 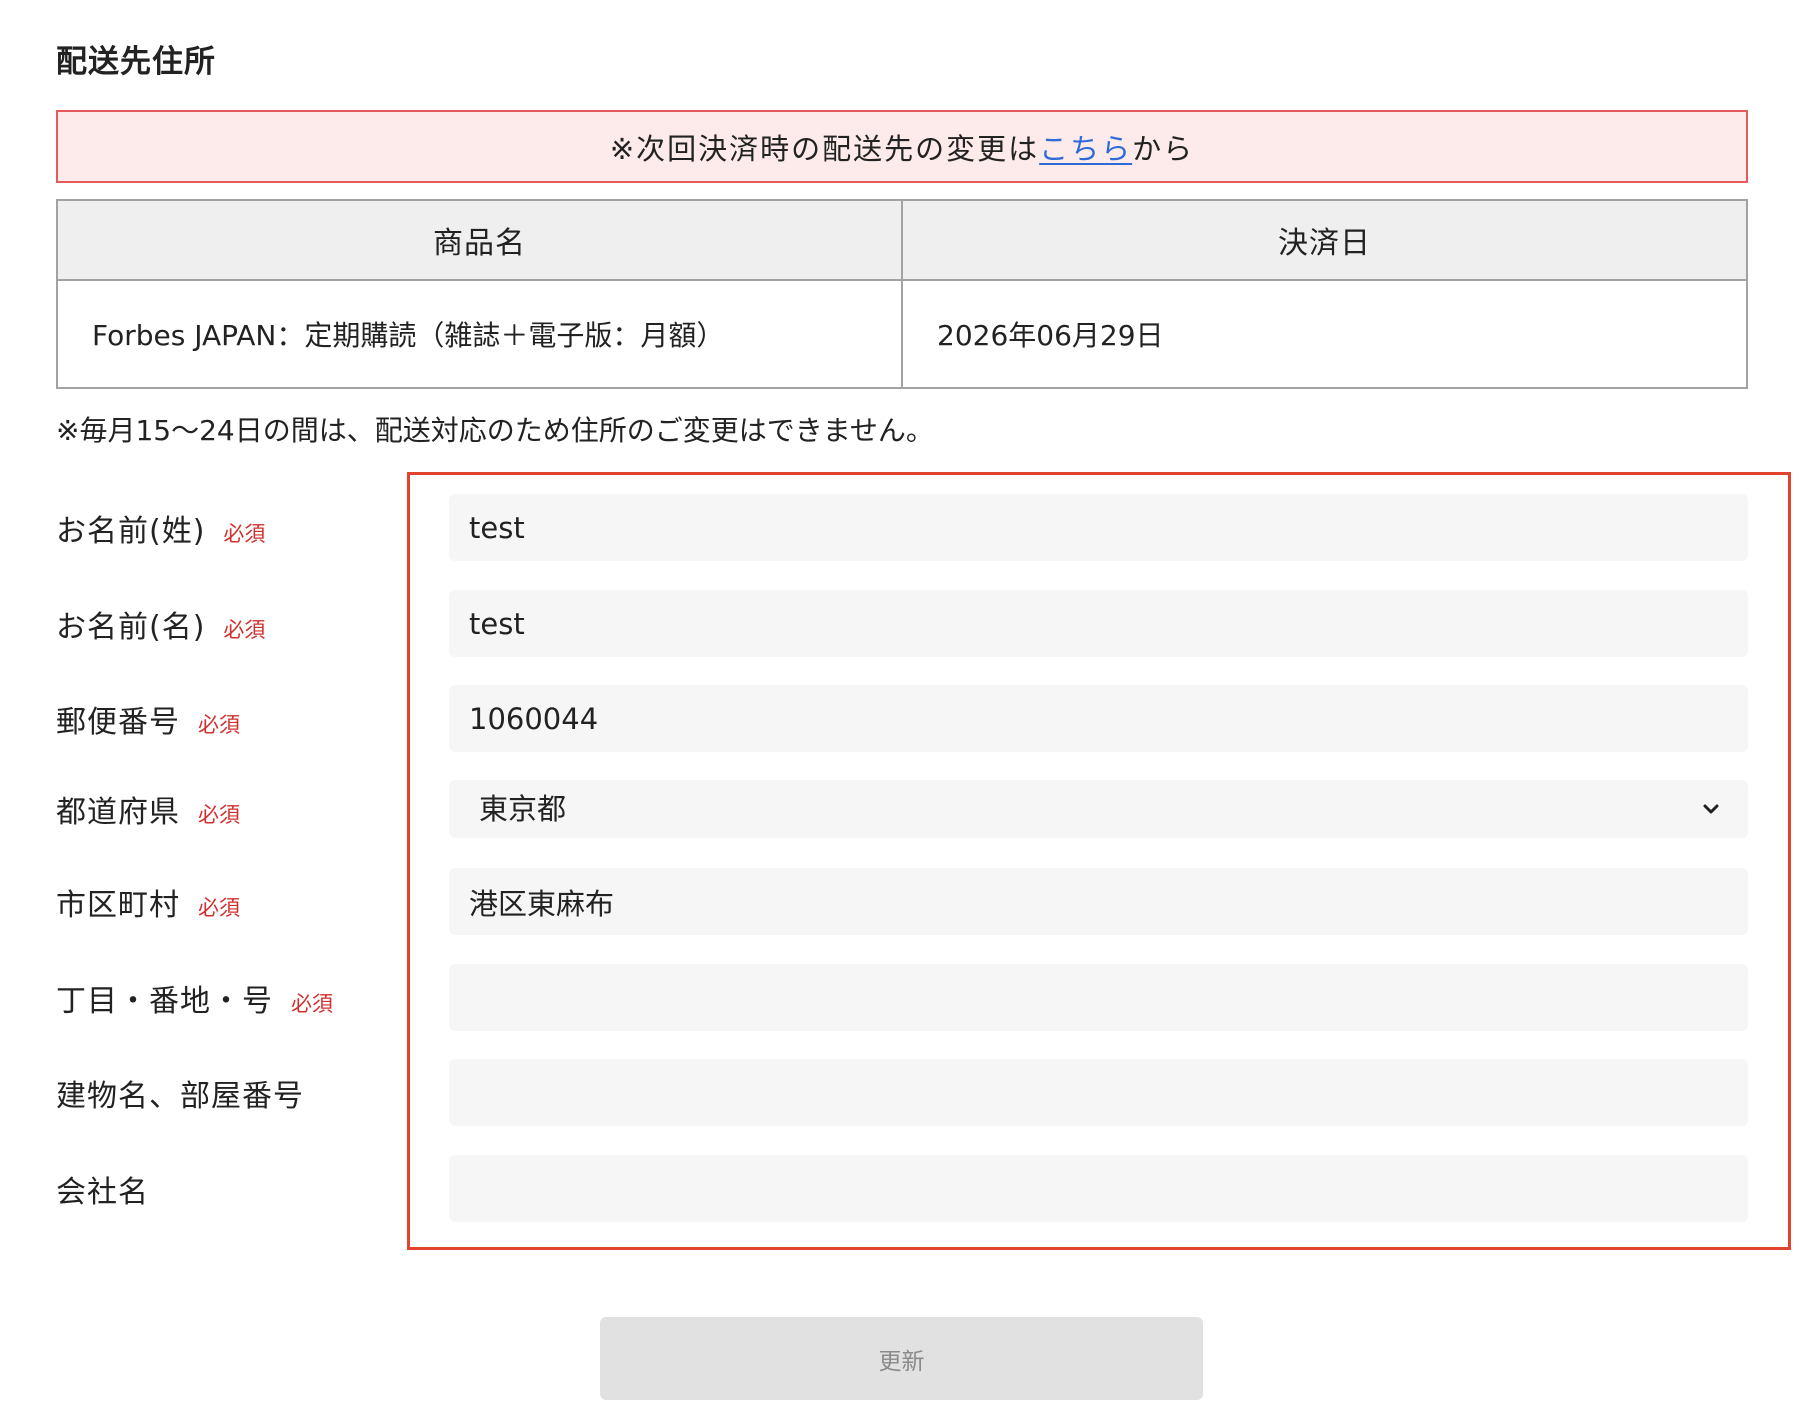 What do you see at coordinates (1098, 623) in the screenshot?
I see `first-name-input` at bounding box center [1098, 623].